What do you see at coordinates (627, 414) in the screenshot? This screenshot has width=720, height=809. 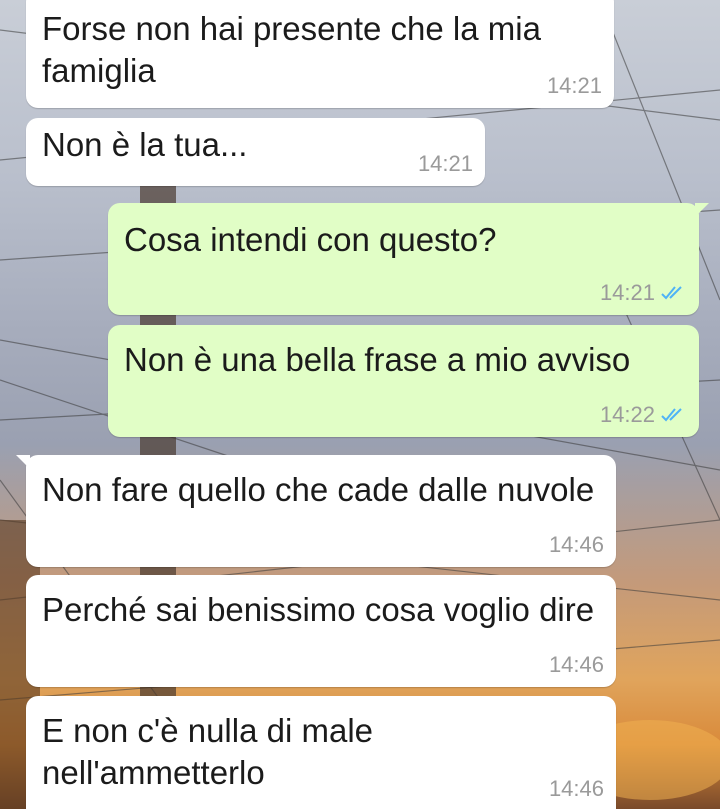 I see `message-time: 14:22` at bounding box center [627, 414].